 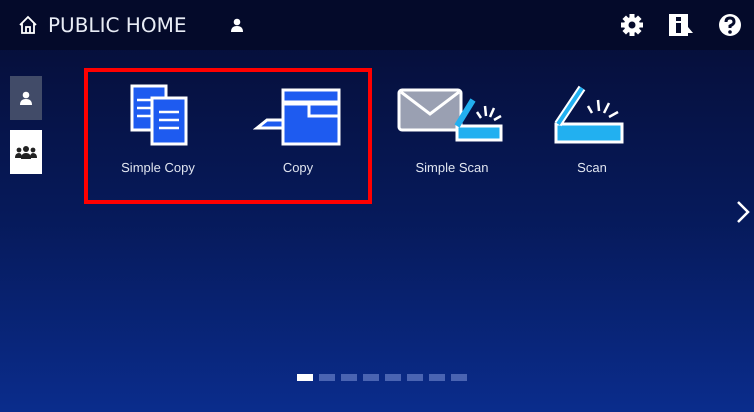 What do you see at coordinates (117, 25) in the screenshot?
I see `header-title: PUBLIC HOME` at bounding box center [117, 25].